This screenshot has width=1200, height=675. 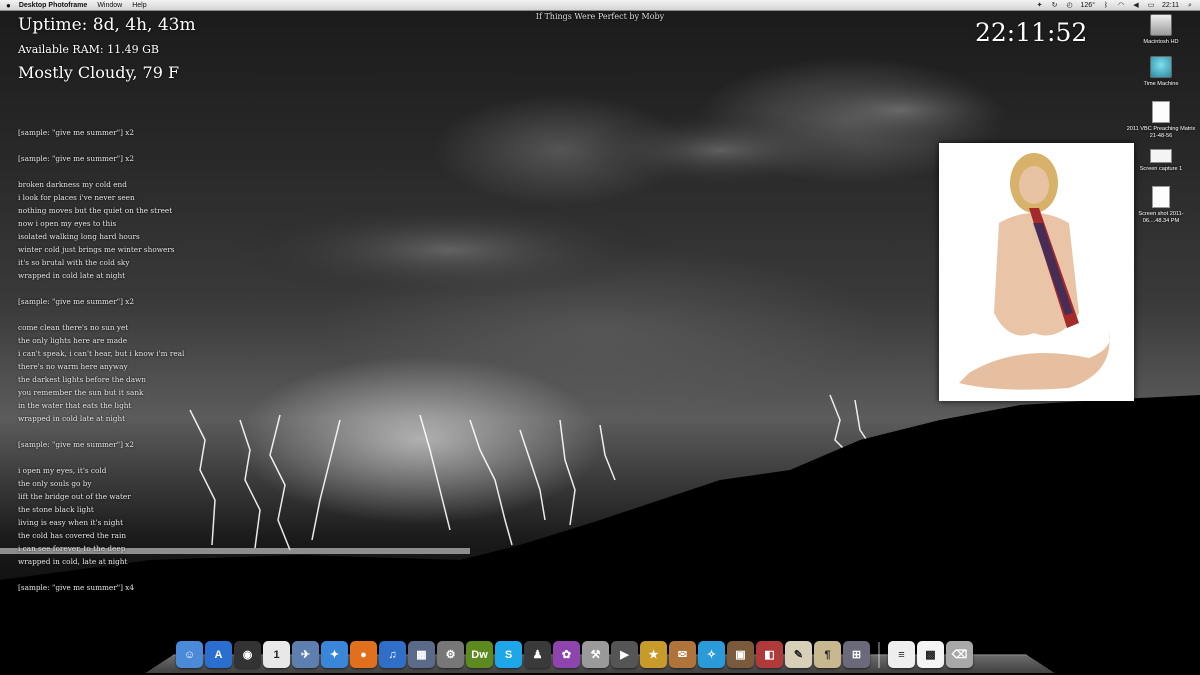 What do you see at coordinates (72, 184) in the screenshot?
I see `lyrics-line: broken darkness my cold end` at bounding box center [72, 184].